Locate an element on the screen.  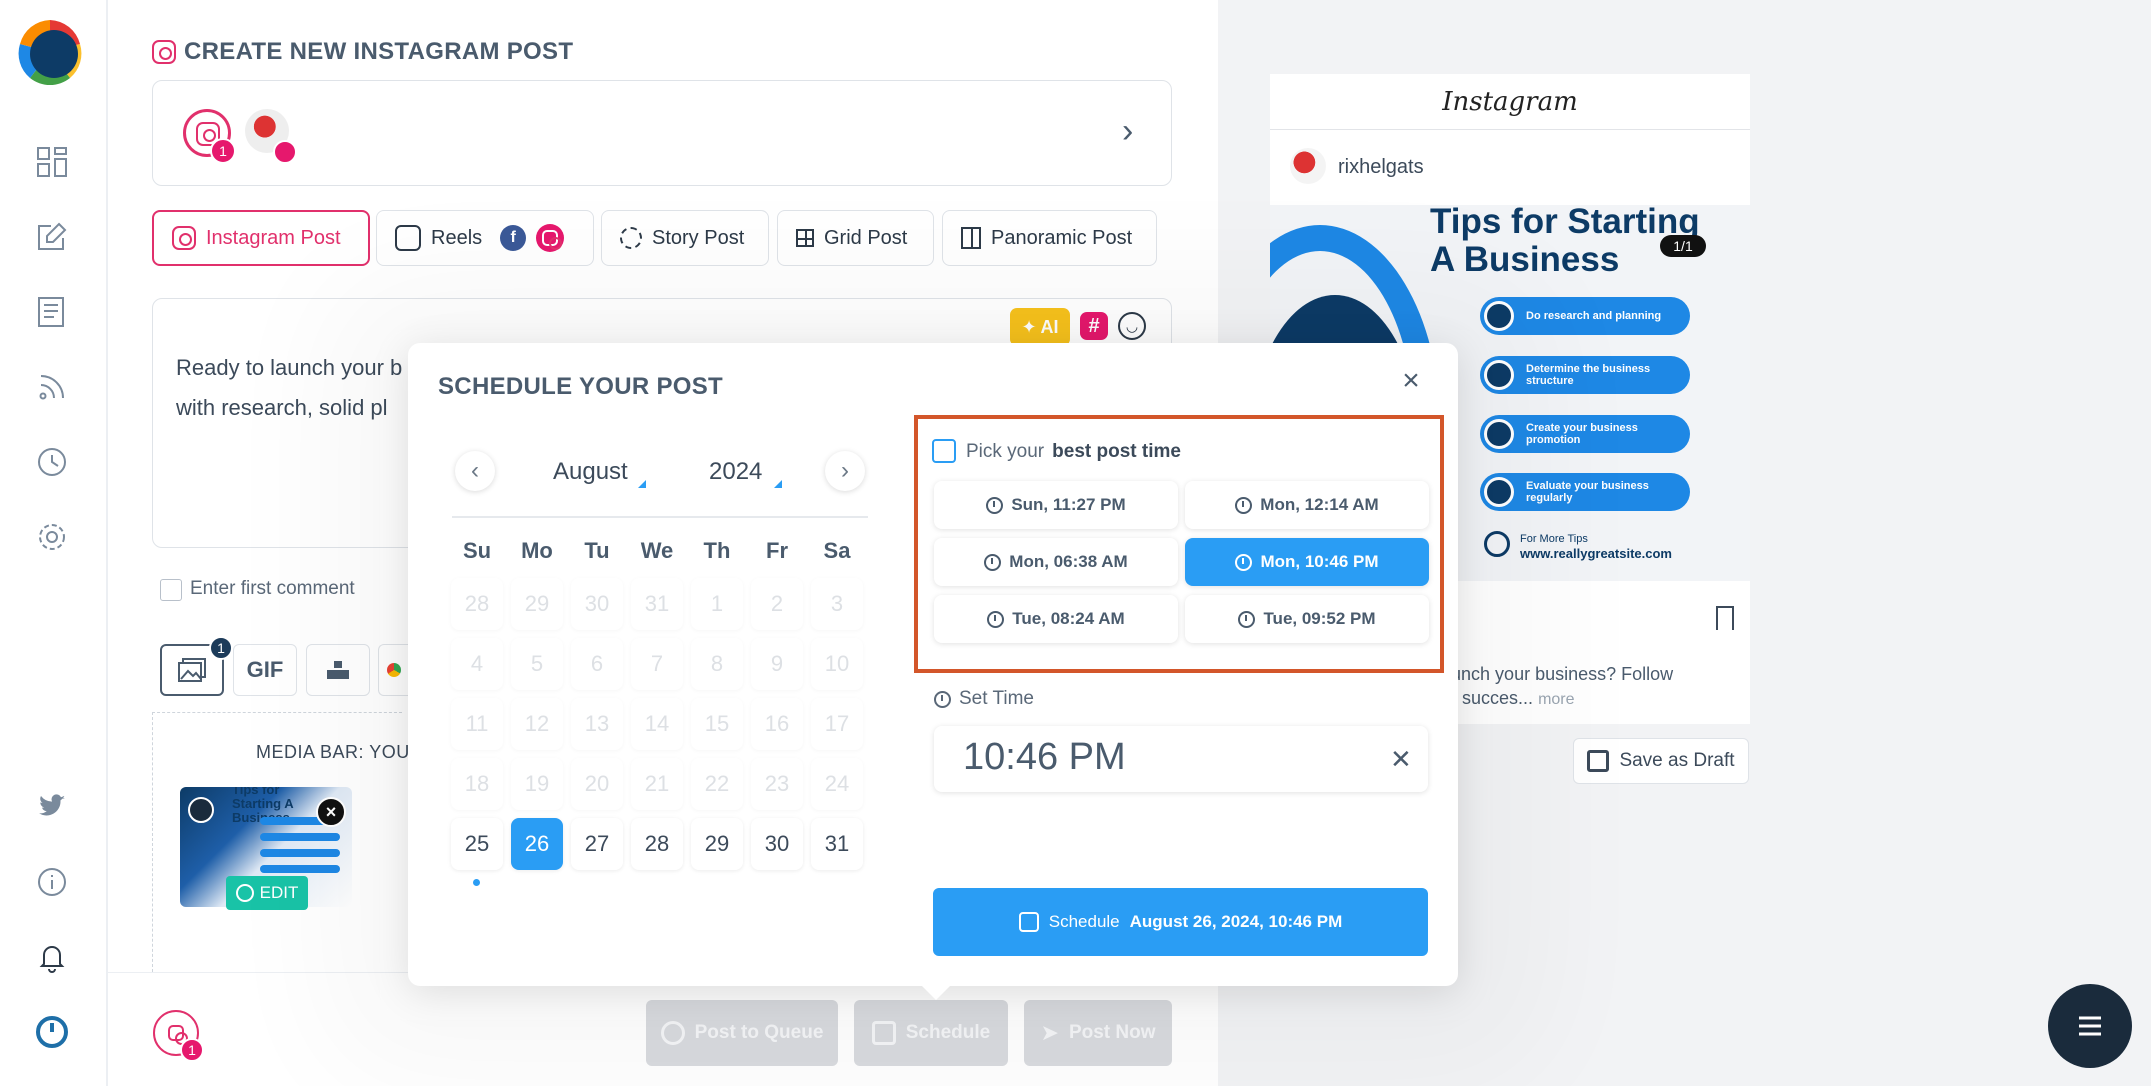
calendar-day: 25 is located at coordinates (477, 844).